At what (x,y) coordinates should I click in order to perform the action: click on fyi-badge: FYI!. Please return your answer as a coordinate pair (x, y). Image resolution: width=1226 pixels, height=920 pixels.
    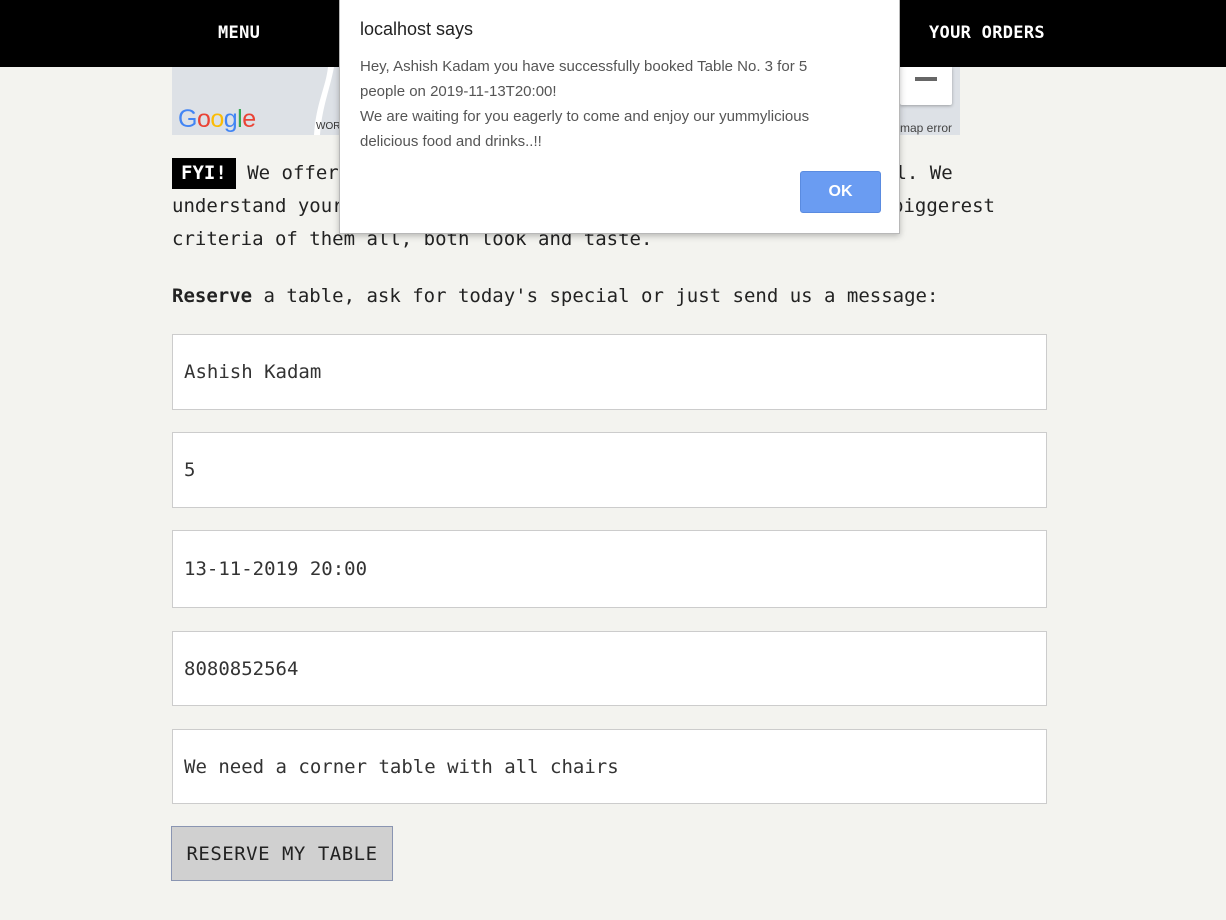
    Looking at the image, I should click on (204, 173).